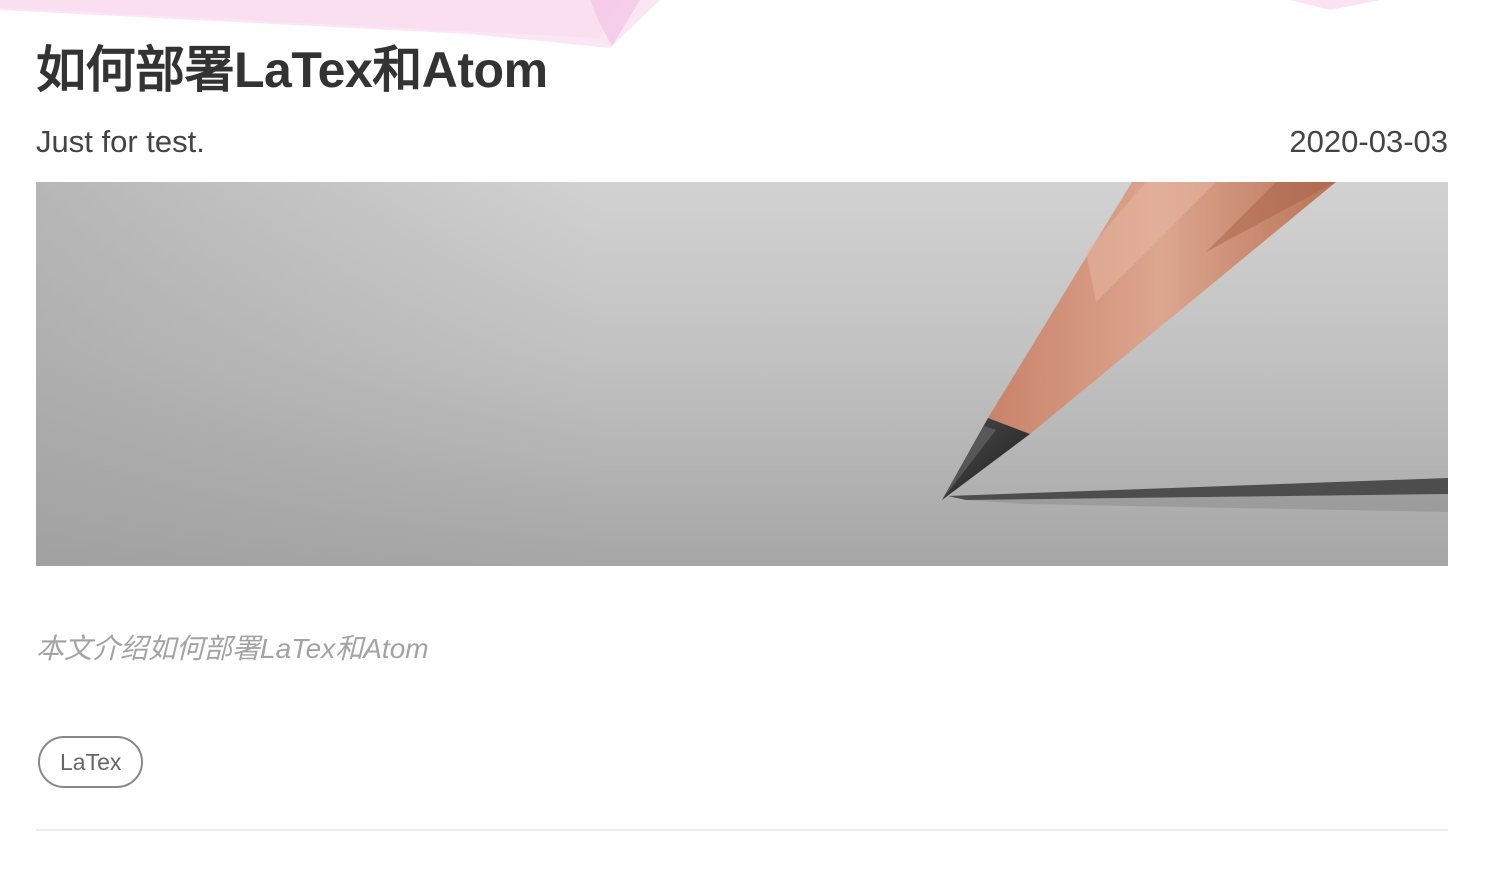  Describe the element at coordinates (292, 70) in the screenshot. I see `post-title: 如何部署LaTex和Atom` at that location.